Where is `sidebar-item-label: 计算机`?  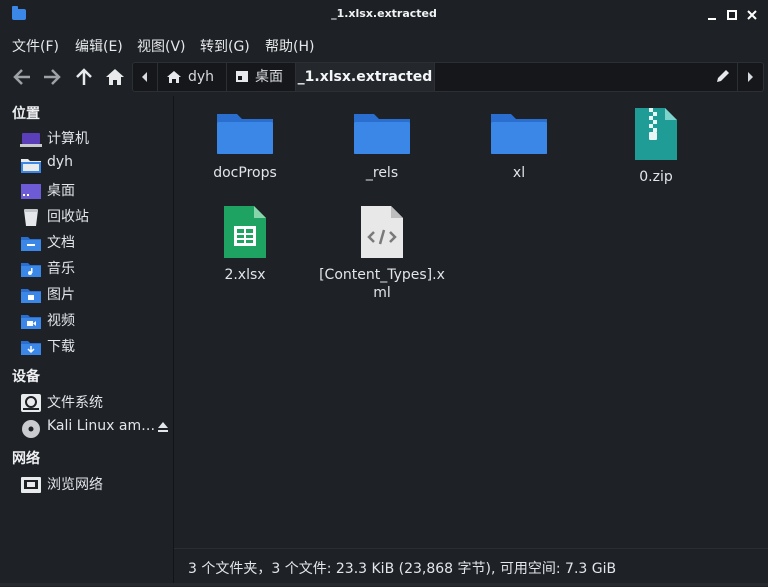 sidebar-item-label: 计算机 is located at coordinates (68, 139).